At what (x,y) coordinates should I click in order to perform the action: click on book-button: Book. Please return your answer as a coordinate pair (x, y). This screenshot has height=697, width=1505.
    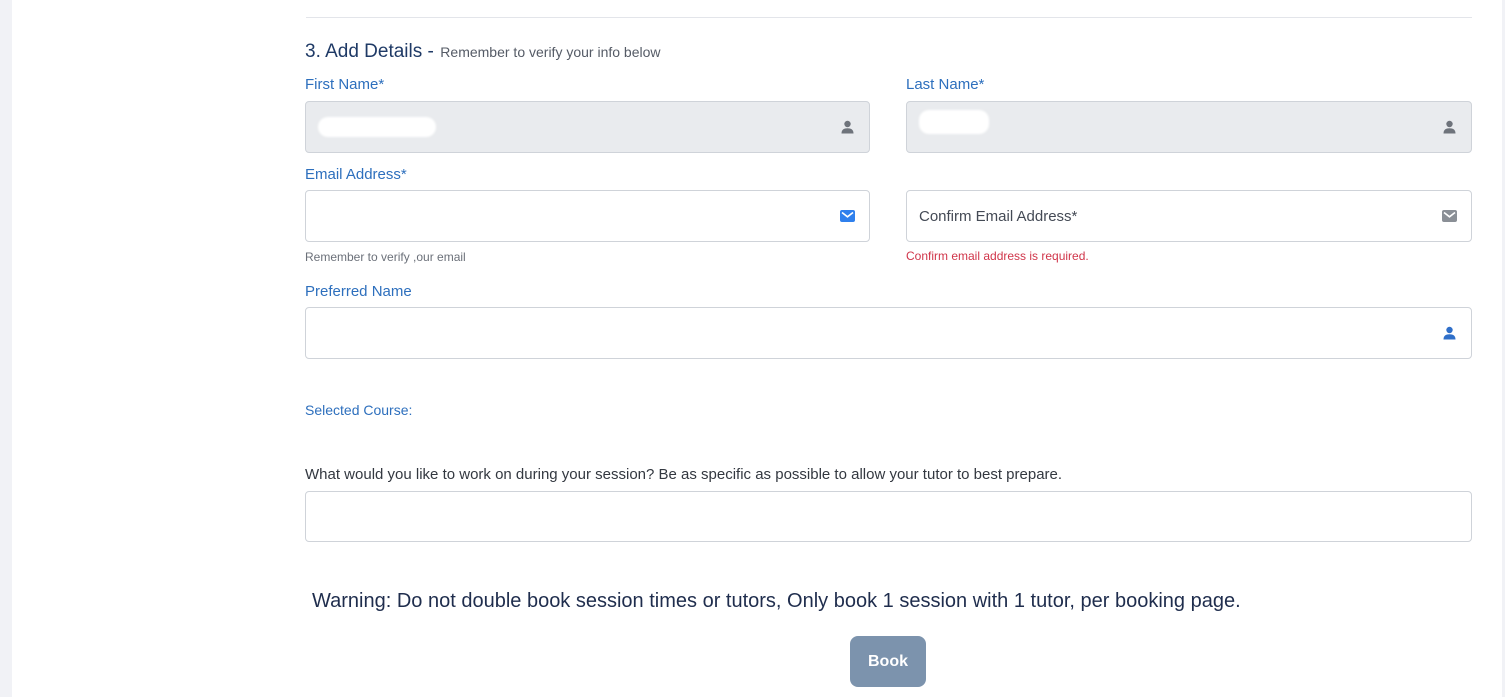
    Looking at the image, I should click on (888, 661).